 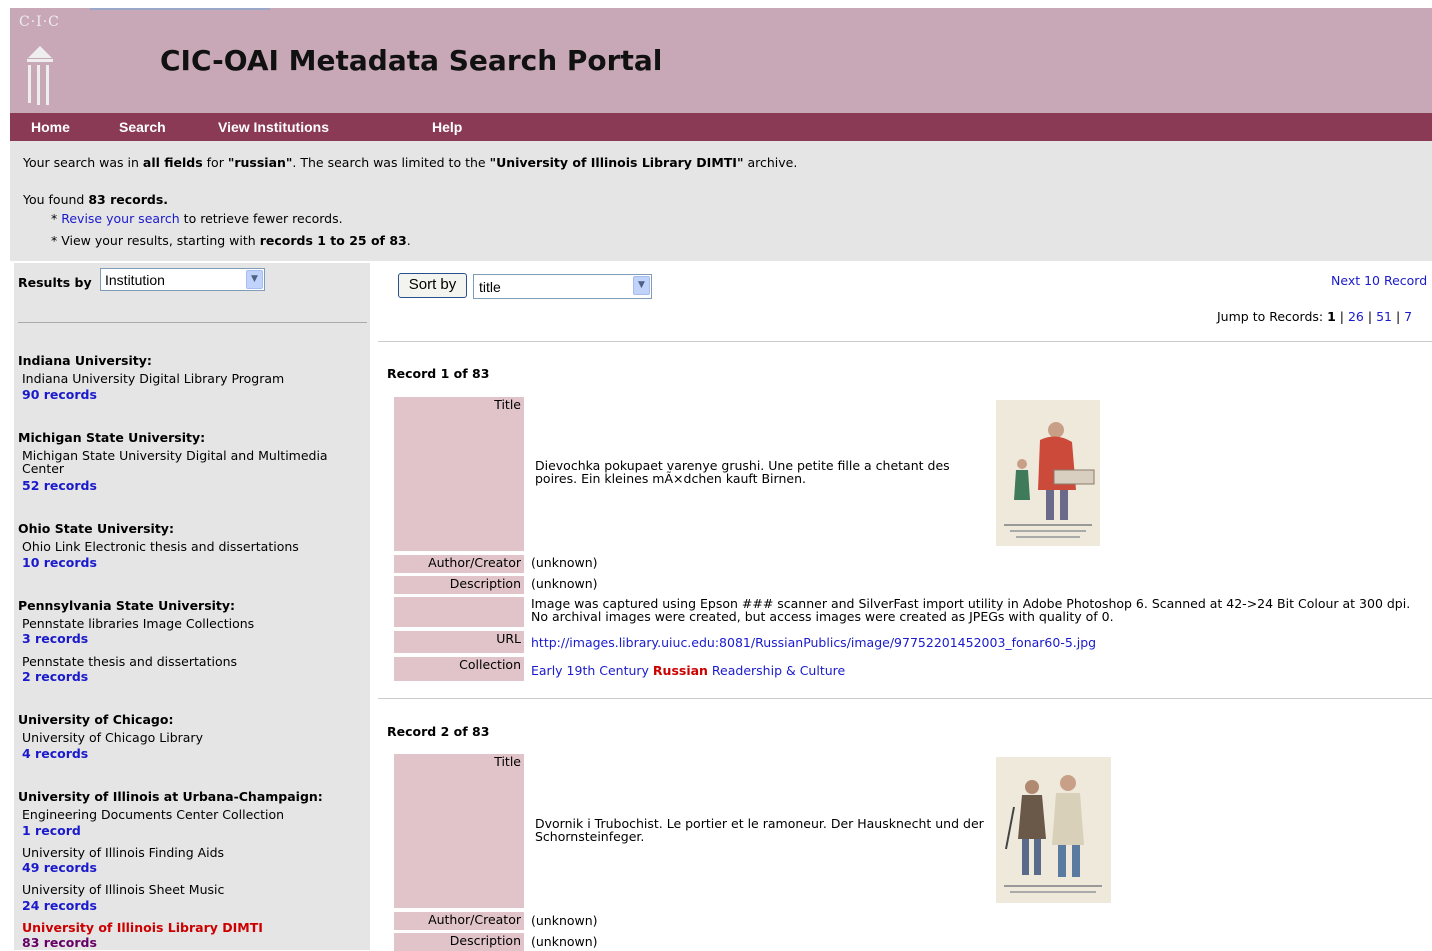 I want to click on sort-field-select: title ▼, so click(x=562, y=286).